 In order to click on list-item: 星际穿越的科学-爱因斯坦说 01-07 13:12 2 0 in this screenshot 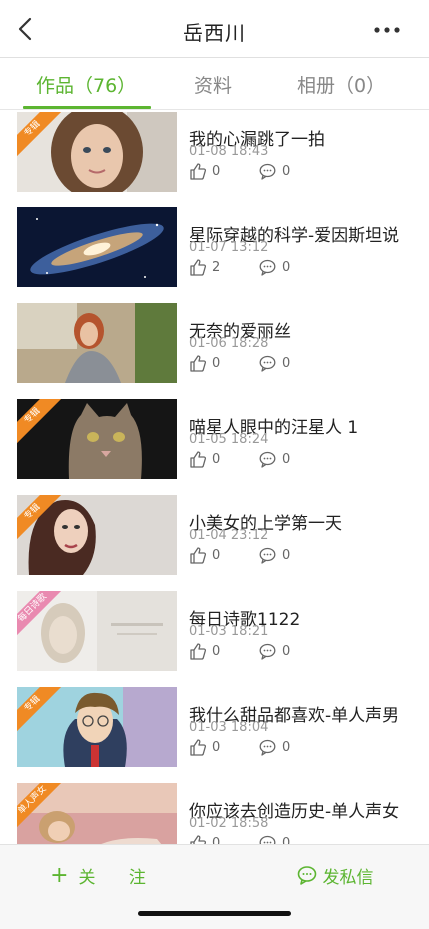, I will do `click(214, 255)`.